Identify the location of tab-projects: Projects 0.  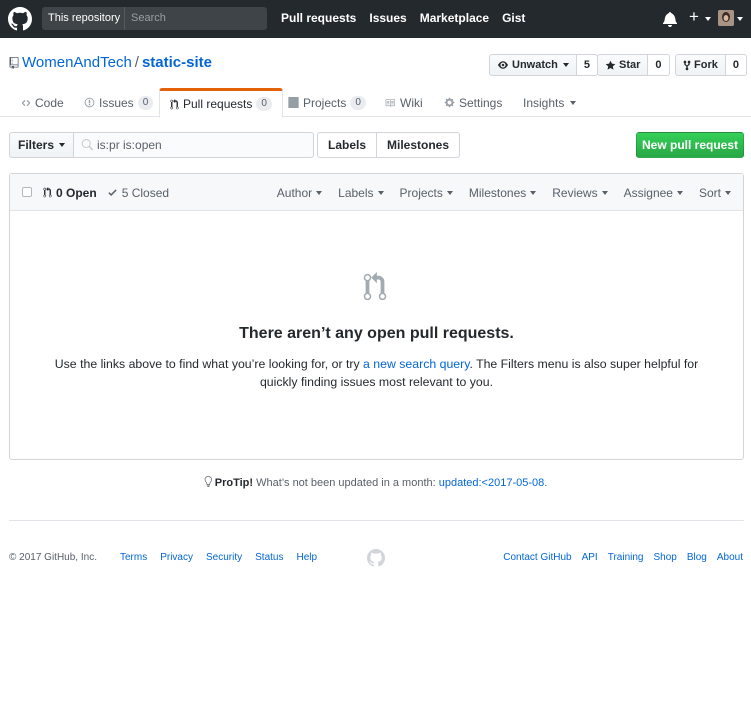
(327, 102).